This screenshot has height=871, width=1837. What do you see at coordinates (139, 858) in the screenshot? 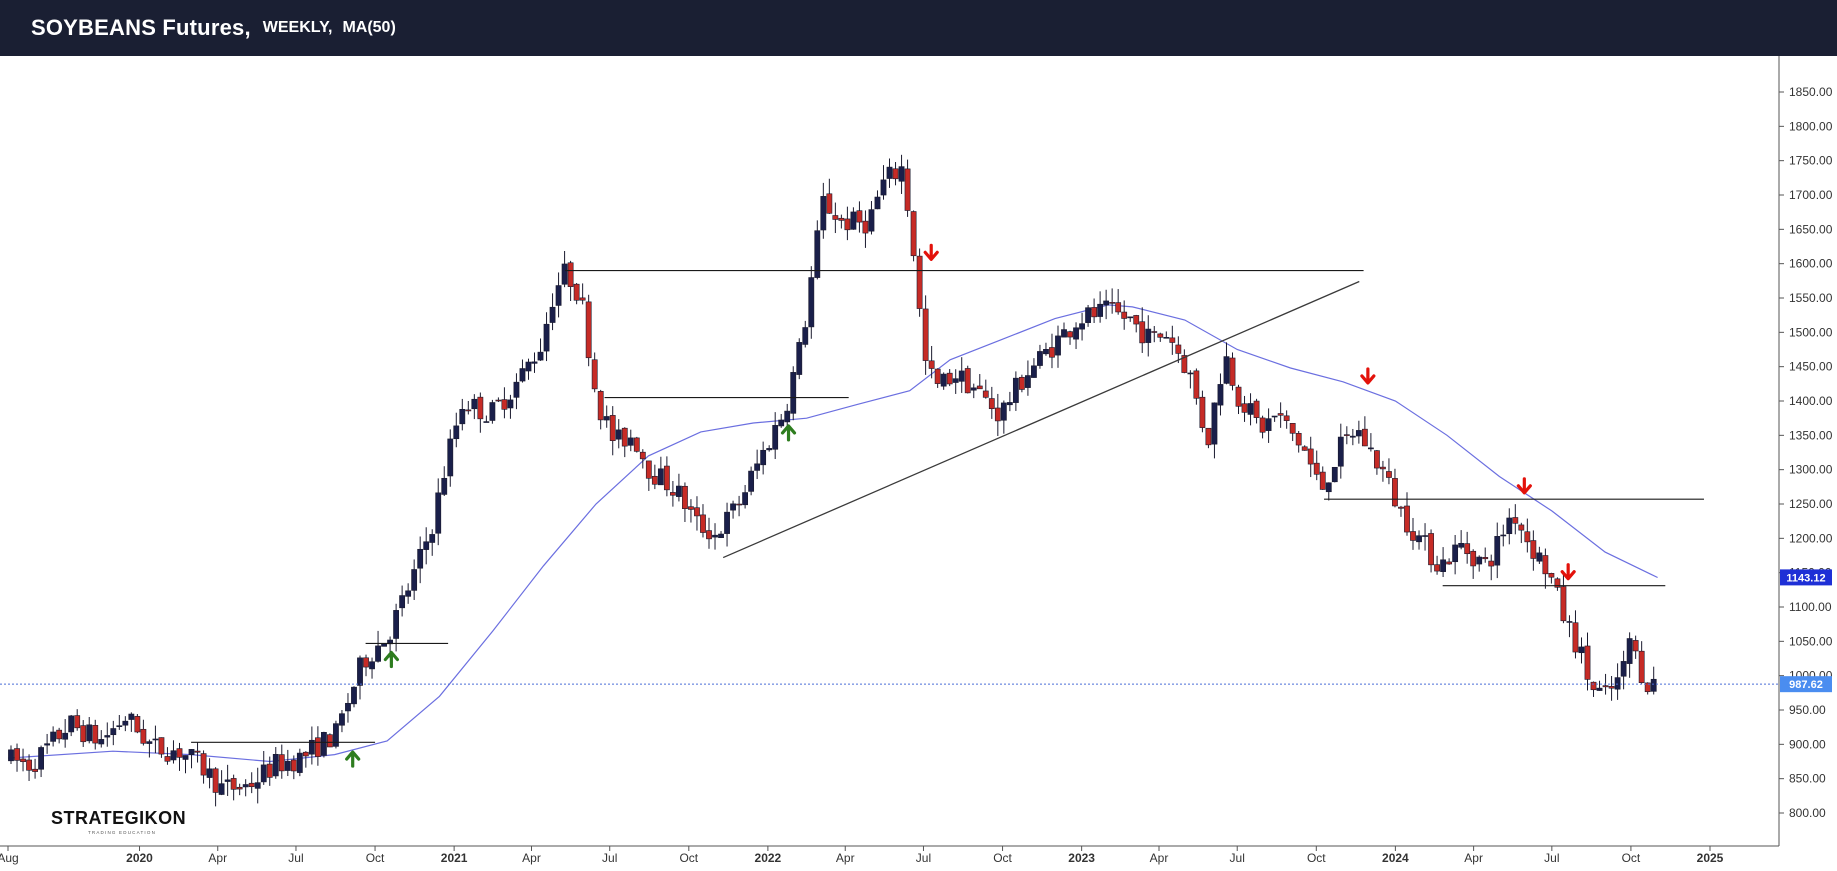
I see `time-tick-label: 2020` at bounding box center [139, 858].